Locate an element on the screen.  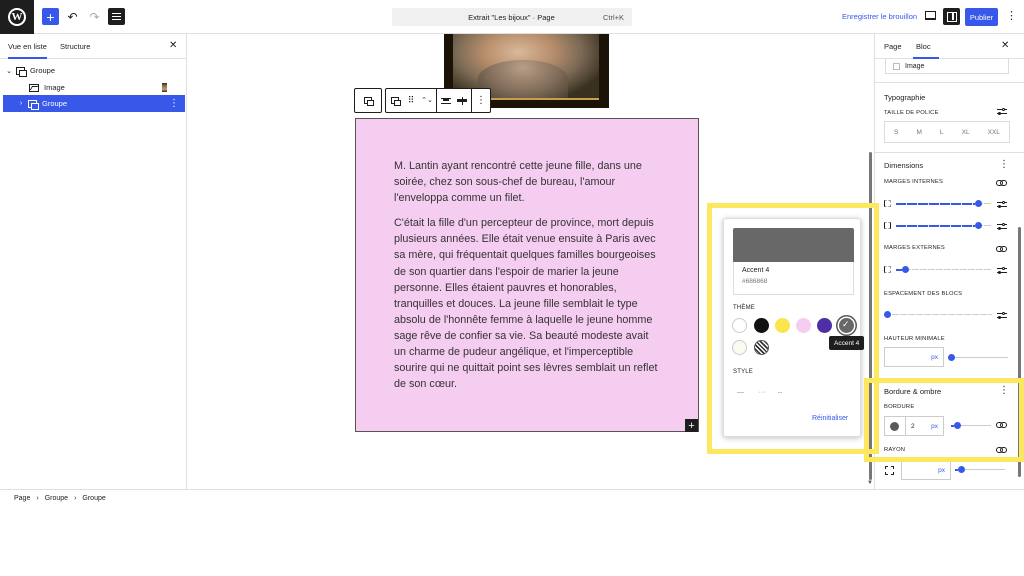
wordpress-logo: W is located at coordinates (17, 17).